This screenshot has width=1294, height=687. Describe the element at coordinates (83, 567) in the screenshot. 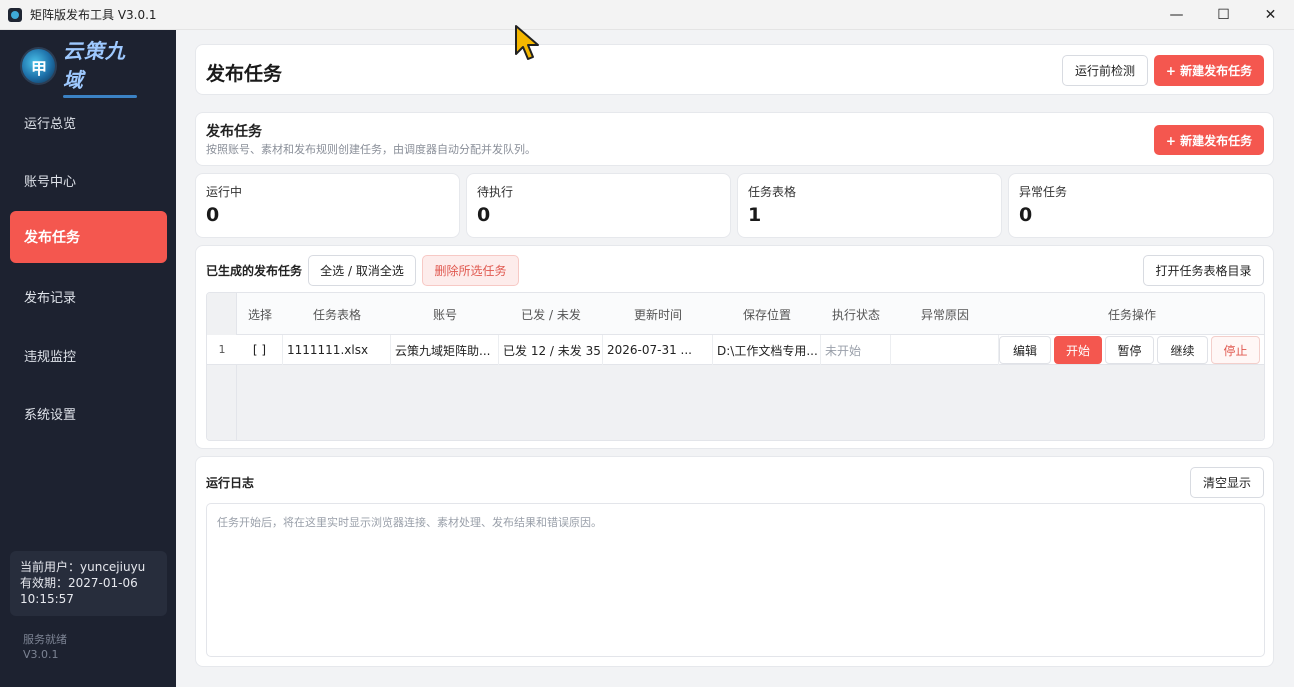

I see `current-user: 当前用户：yuncejiuyu` at that location.